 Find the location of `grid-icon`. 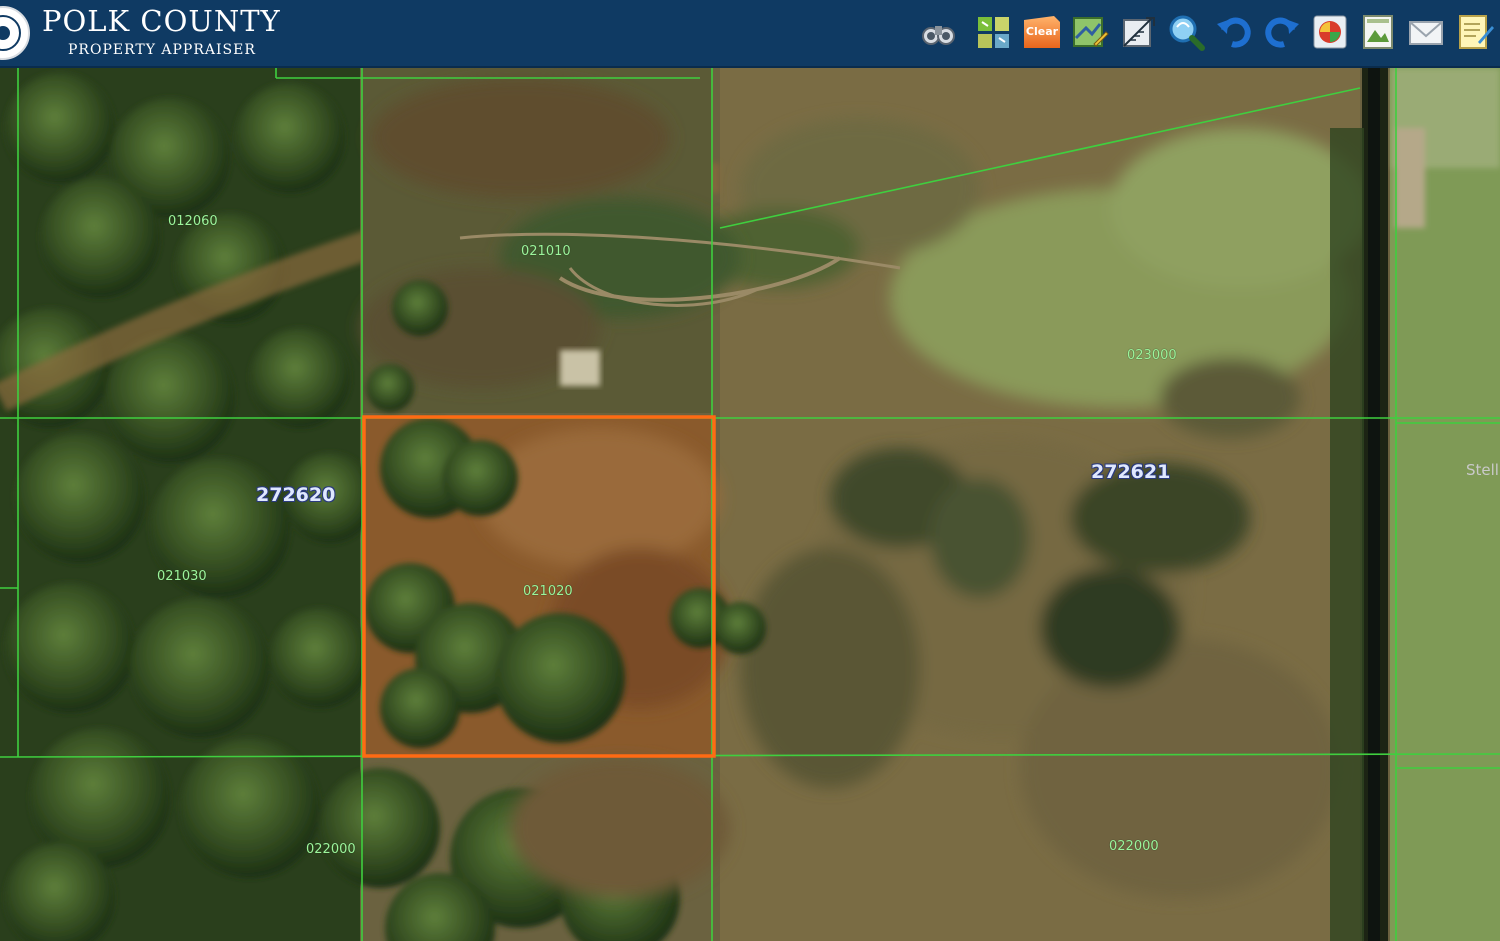

grid-icon is located at coordinates (994, 32).